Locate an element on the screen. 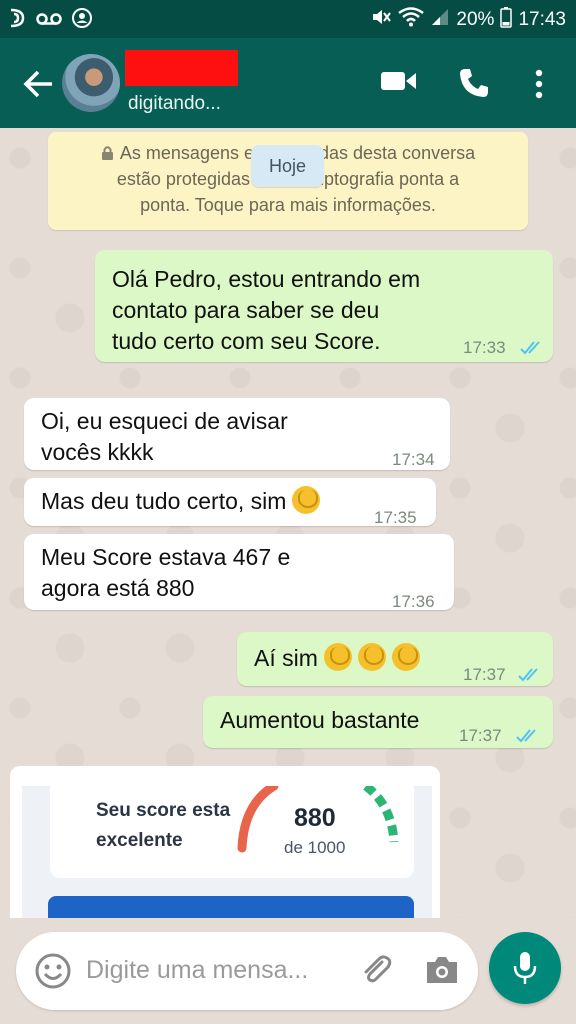 The height and width of the screenshot is (1024, 576). status-bar: 20% 17:43 is located at coordinates (288, 19).